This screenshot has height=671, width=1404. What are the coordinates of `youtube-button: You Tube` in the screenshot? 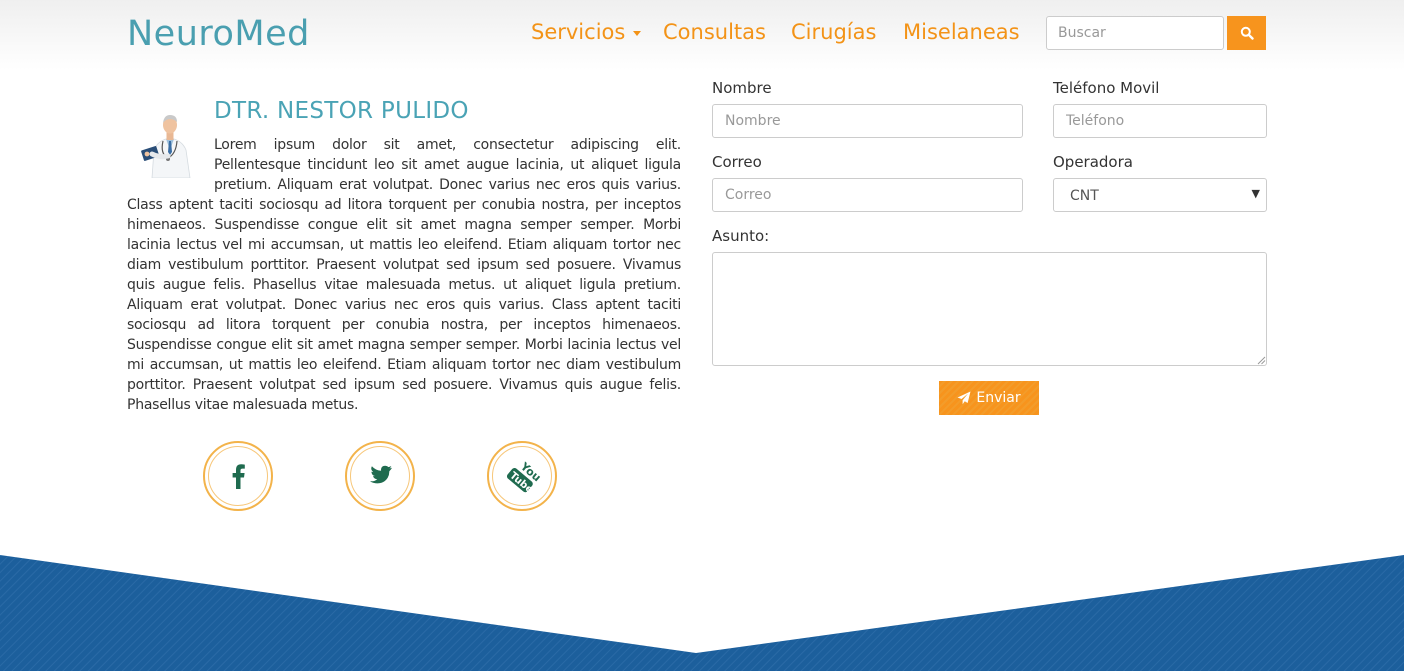 It's located at (522, 476).